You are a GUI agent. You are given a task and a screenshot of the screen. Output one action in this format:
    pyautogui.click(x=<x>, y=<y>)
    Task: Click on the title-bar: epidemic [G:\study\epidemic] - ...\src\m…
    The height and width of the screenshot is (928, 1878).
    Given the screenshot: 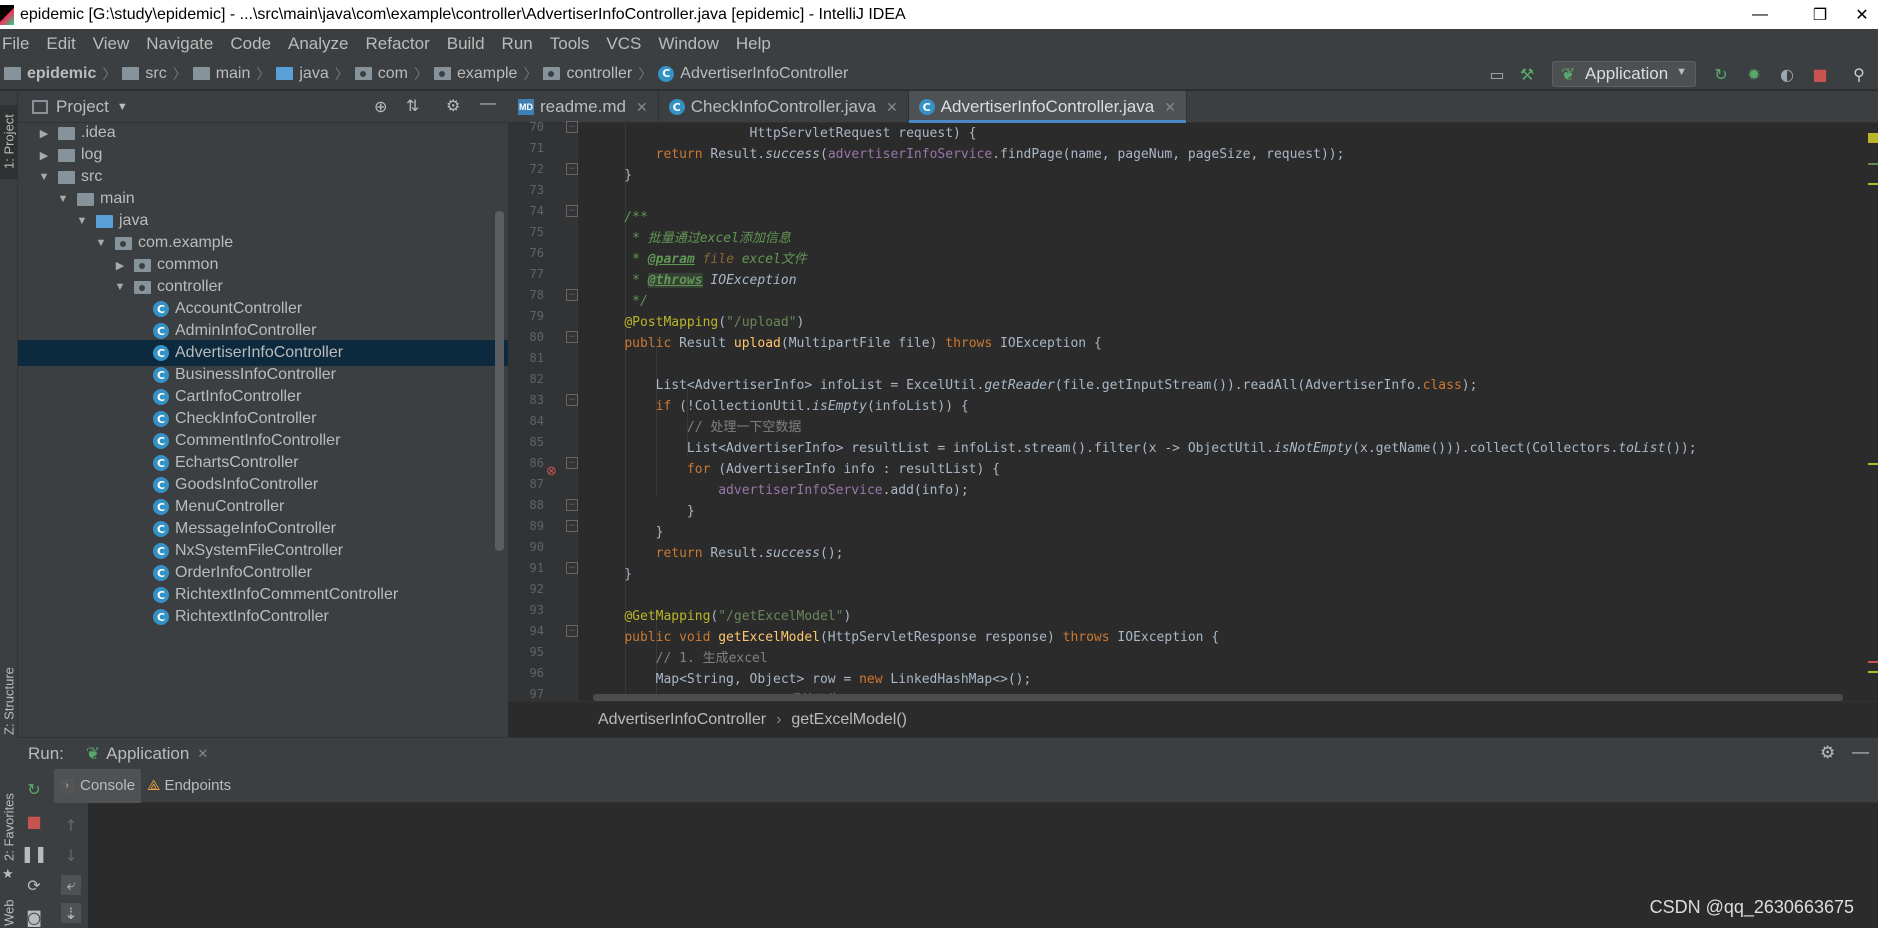 What is the action you would take?
    pyautogui.click(x=939, y=14)
    